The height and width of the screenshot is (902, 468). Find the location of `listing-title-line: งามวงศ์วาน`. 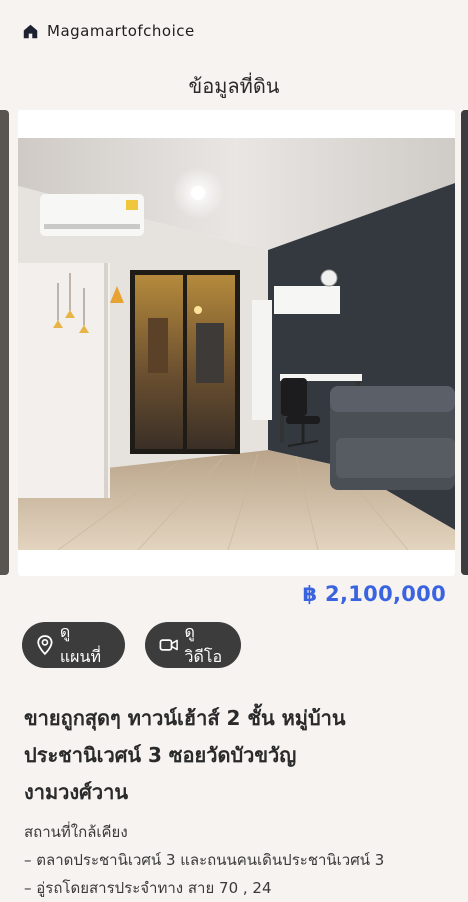

listing-title-line: งามวงศ์วาน is located at coordinates (76, 792).